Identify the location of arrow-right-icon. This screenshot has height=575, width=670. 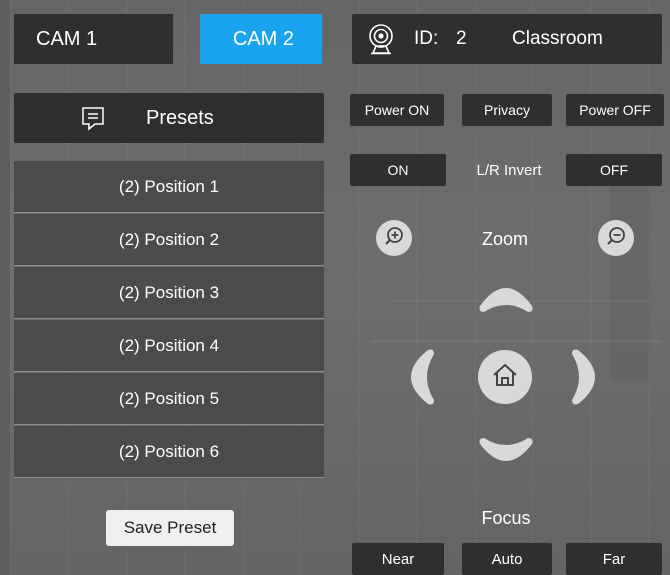
(588, 380).